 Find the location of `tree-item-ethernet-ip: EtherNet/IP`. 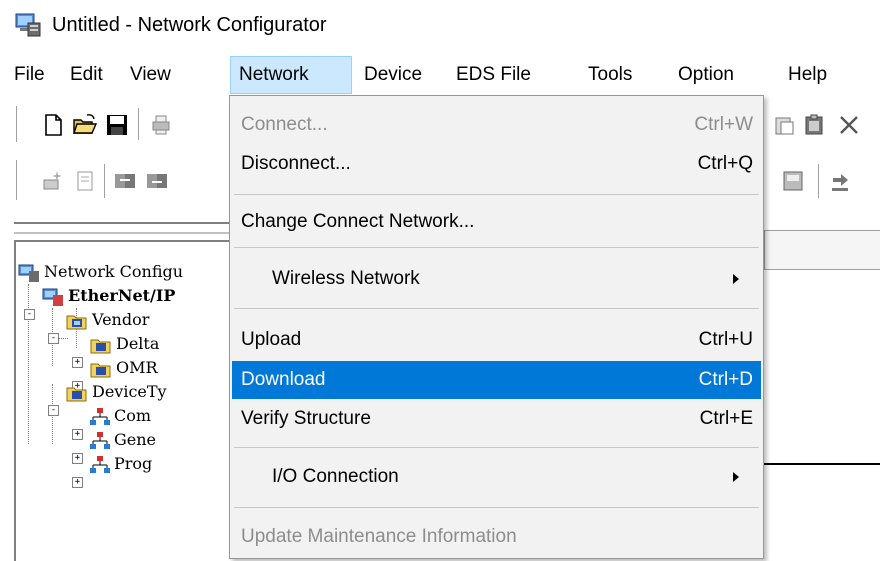

tree-item-ethernet-ip: EtherNet/IP is located at coordinates (108, 296).